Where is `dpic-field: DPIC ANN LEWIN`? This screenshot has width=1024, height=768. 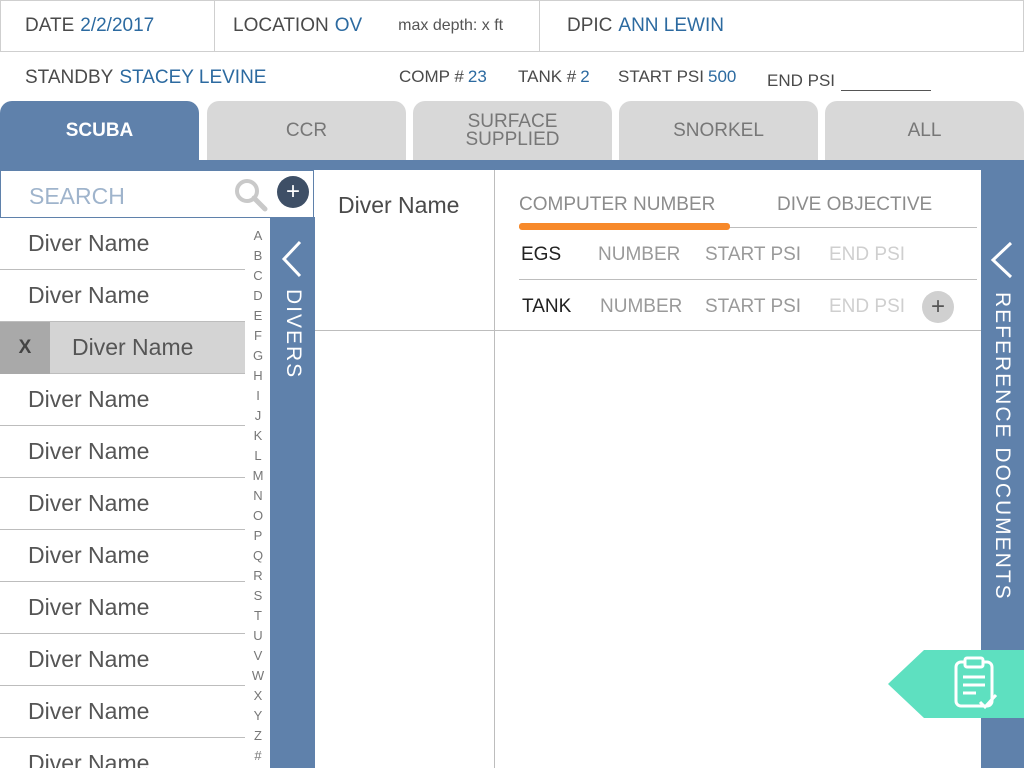 dpic-field: DPIC ANN LEWIN is located at coordinates (781, 26).